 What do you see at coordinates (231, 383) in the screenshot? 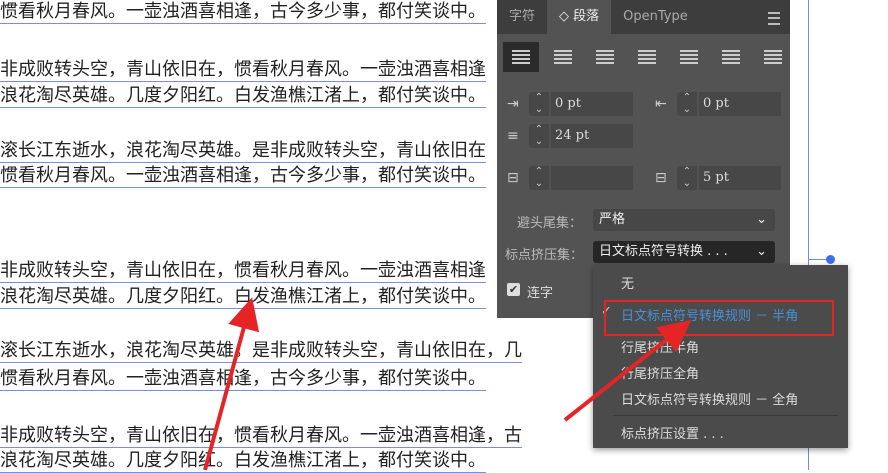
I see `red-arrow-up` at bounding box center [231, 383].